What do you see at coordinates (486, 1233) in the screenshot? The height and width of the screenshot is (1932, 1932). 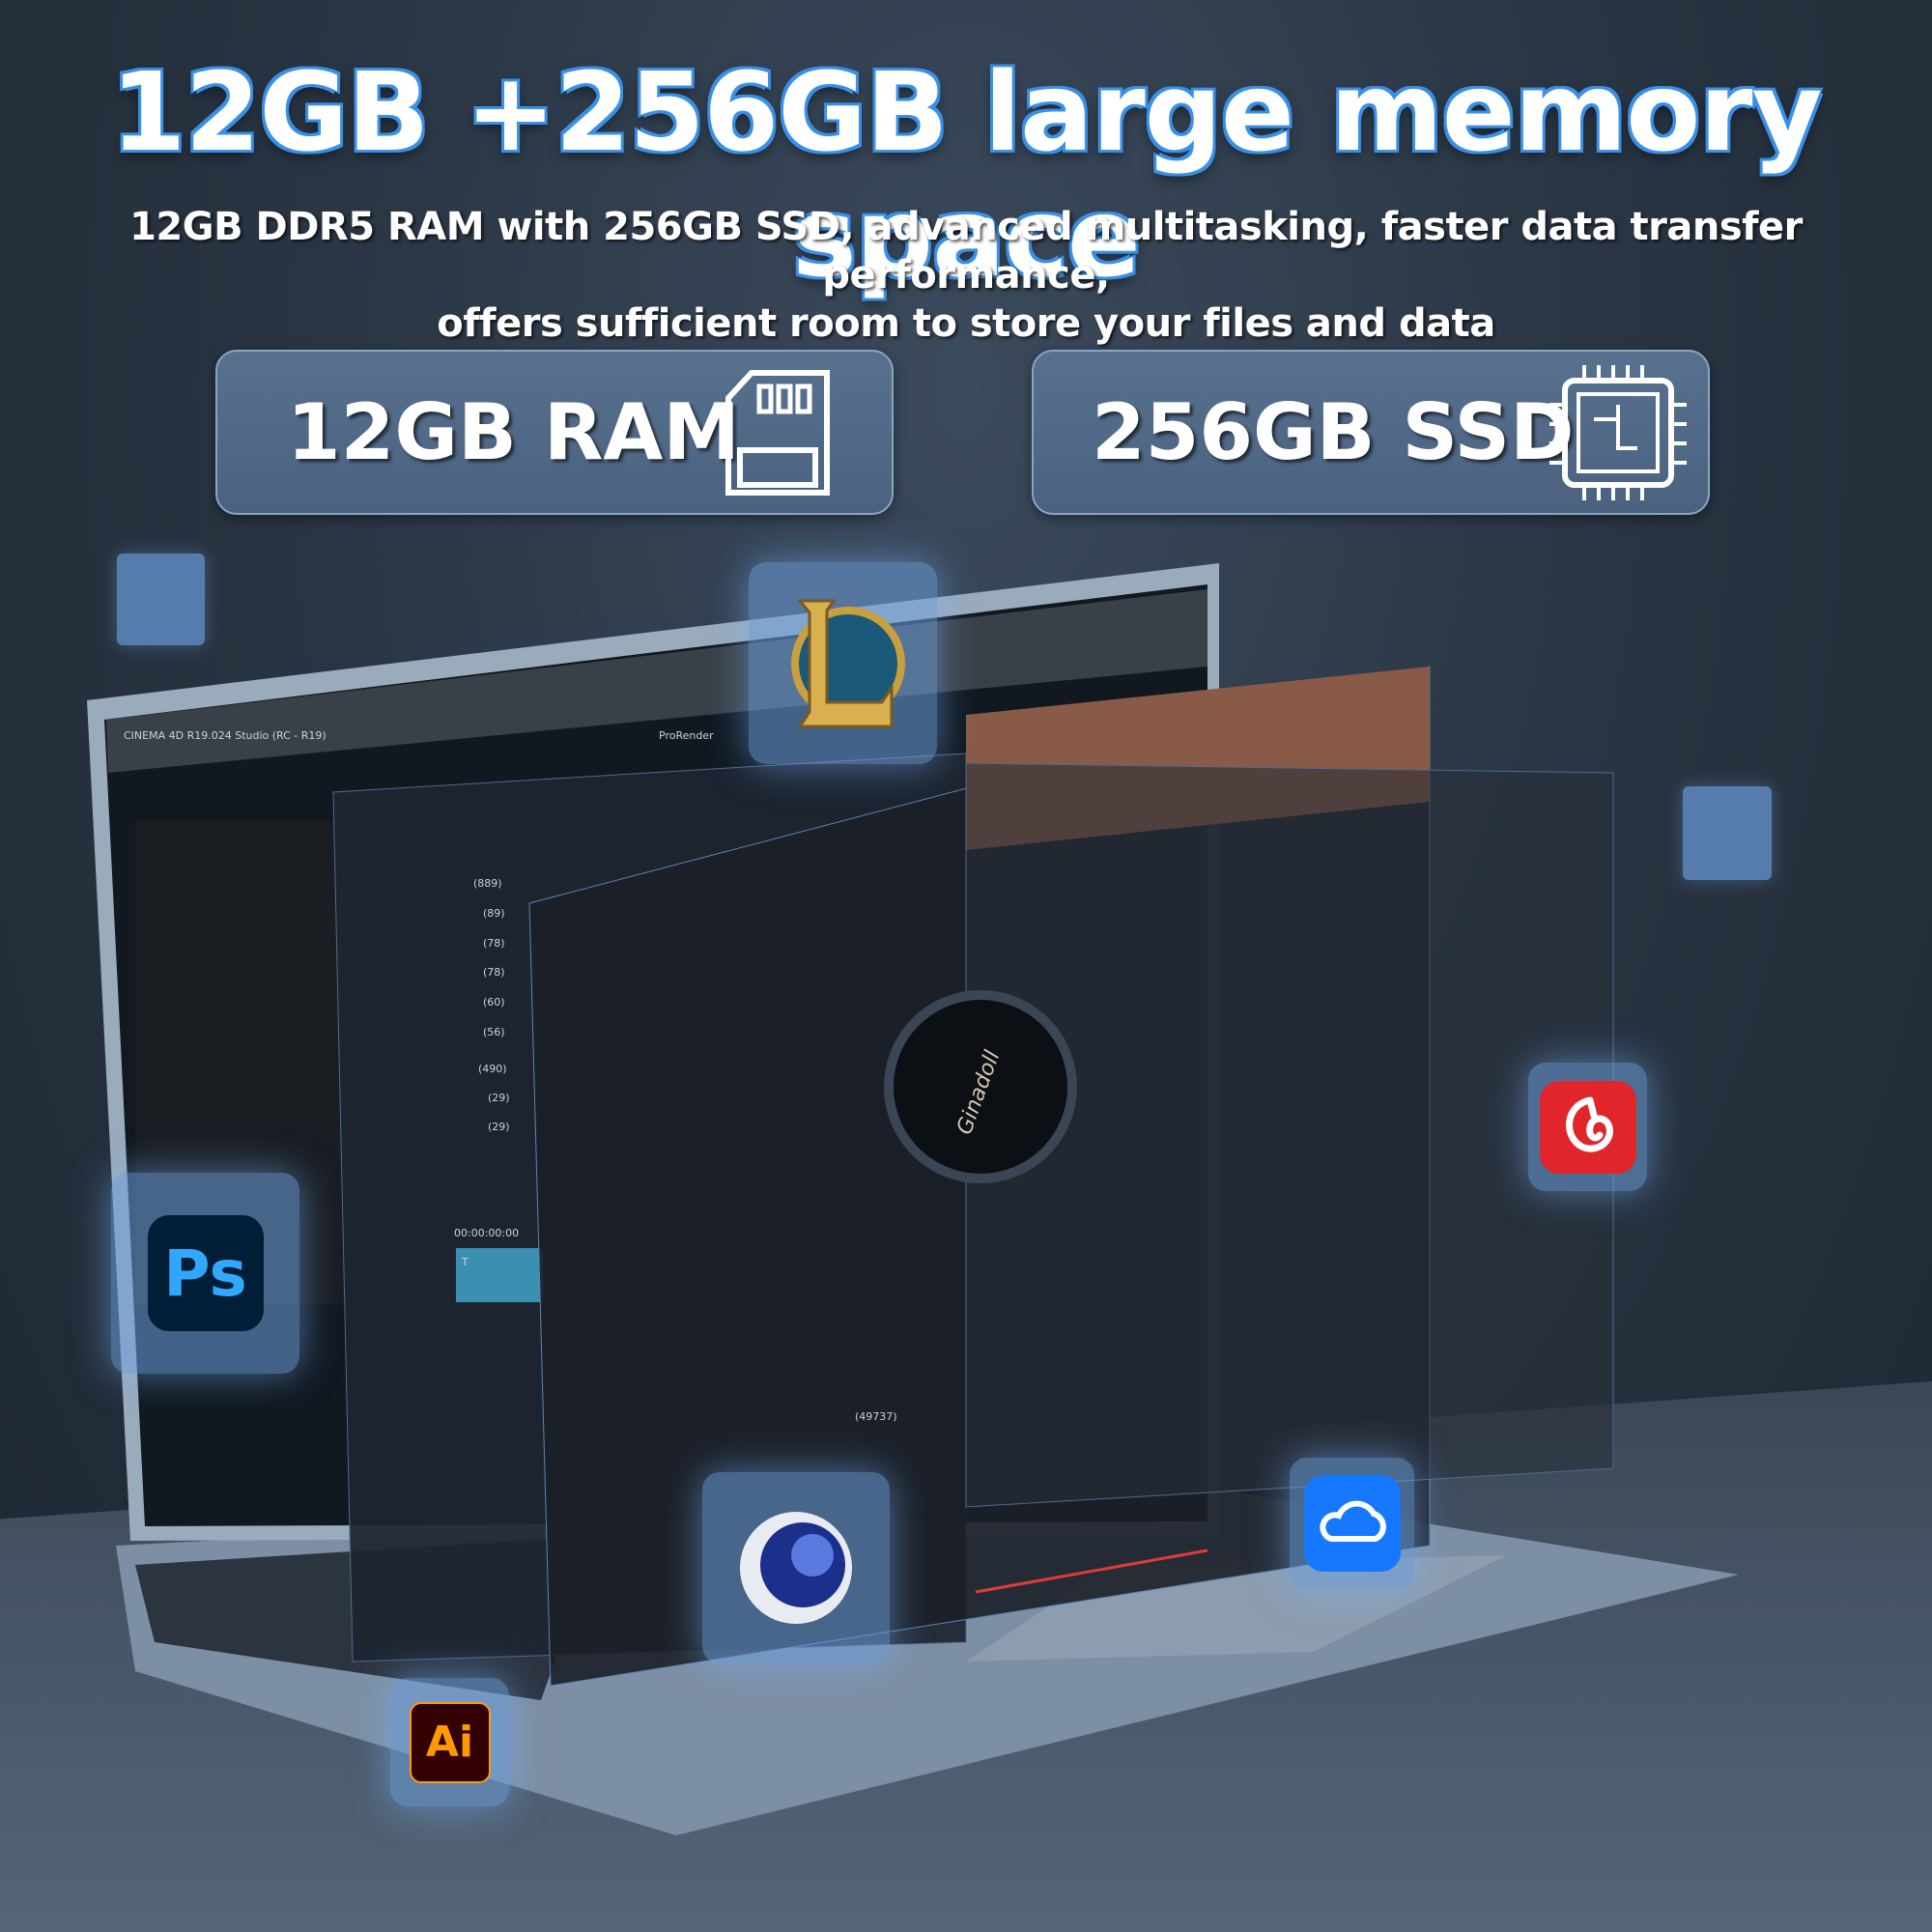 I see `timecode: 00:00:00:00` at bounding box center [486, 1233].